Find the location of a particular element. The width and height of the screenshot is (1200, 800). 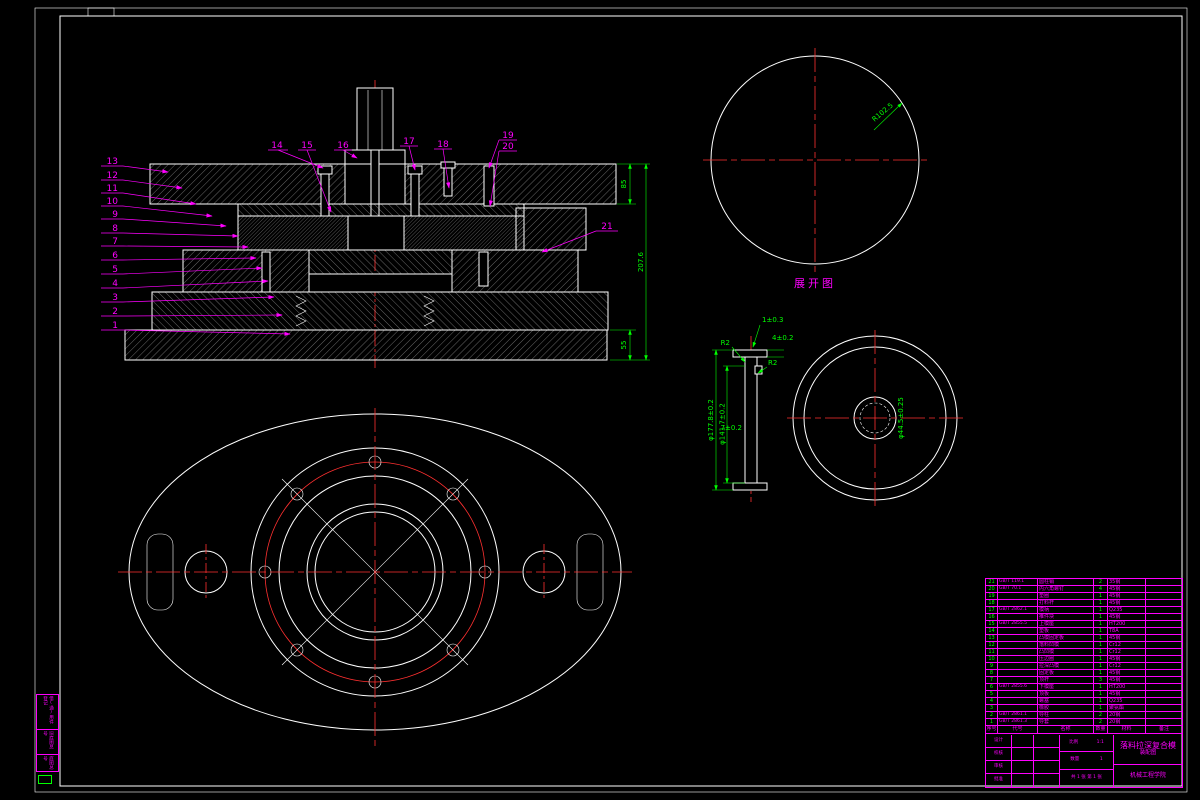

part-name: 模柄 is located at coordinates (1066, 610).